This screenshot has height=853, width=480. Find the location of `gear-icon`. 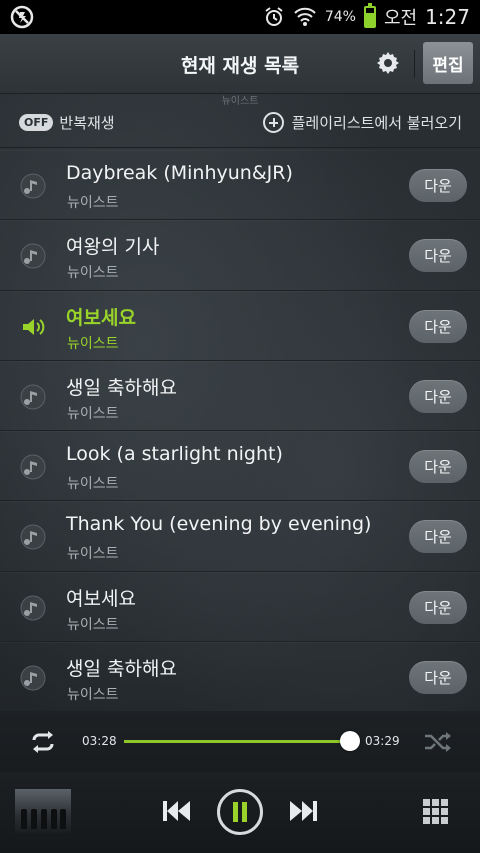

gear-icon is located at coordinates (388, 63).